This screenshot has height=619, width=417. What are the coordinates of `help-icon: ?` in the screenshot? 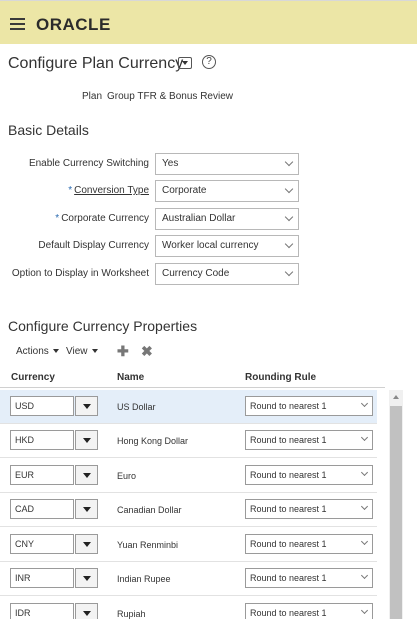 It's located at (209, 62).